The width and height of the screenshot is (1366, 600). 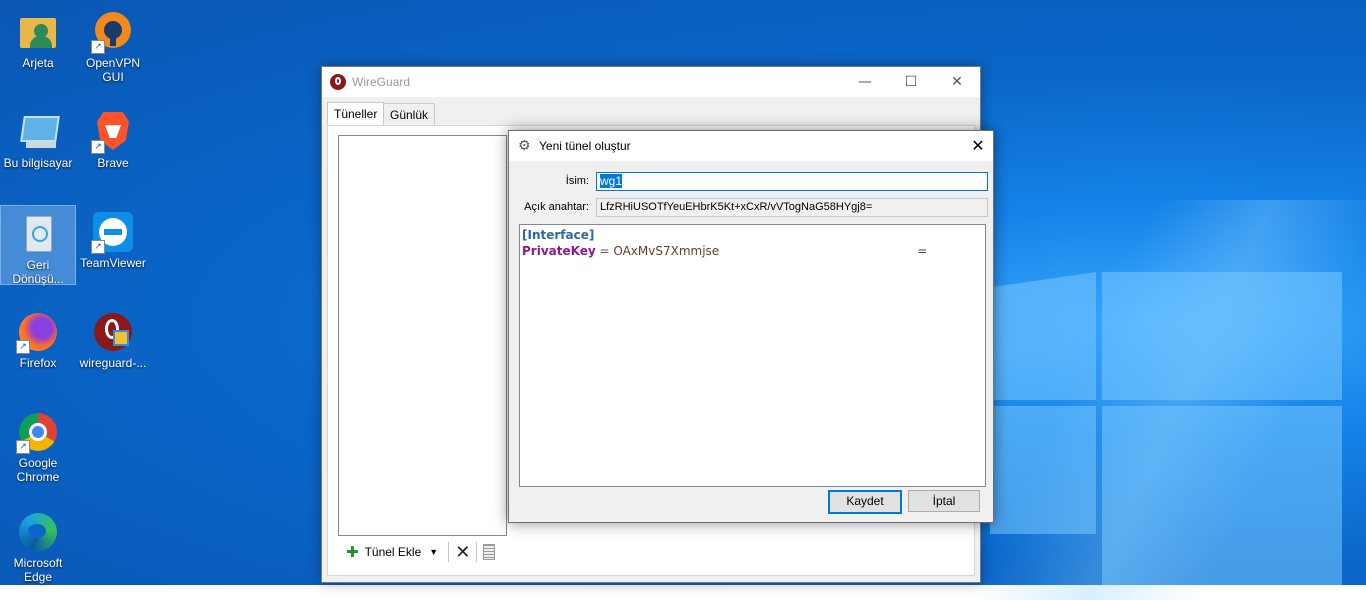 What do you see at coordinates (38, 570) in the screenshot?
I see `desktop-icon-label: Microsoft Edge` at bounding box center [38, 570].